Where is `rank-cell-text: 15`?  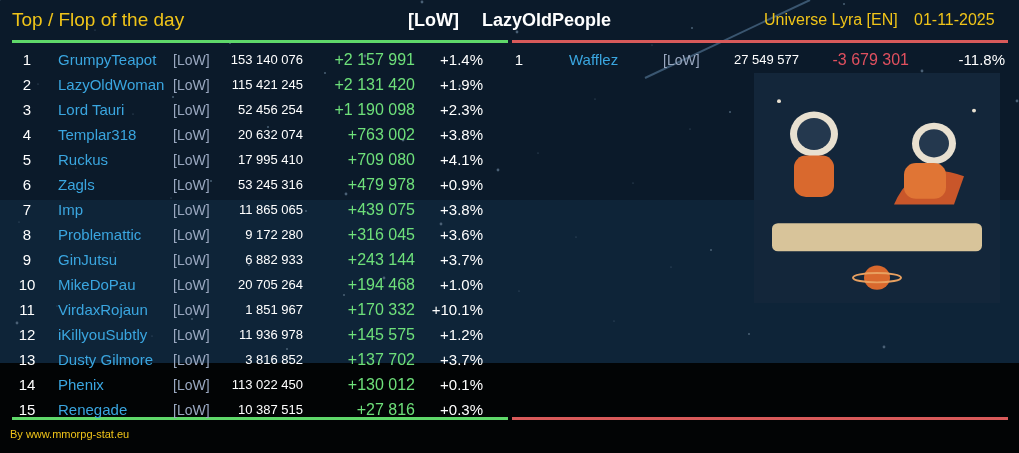
rank-cell-text: 15 is located at coordinates (27, 409).